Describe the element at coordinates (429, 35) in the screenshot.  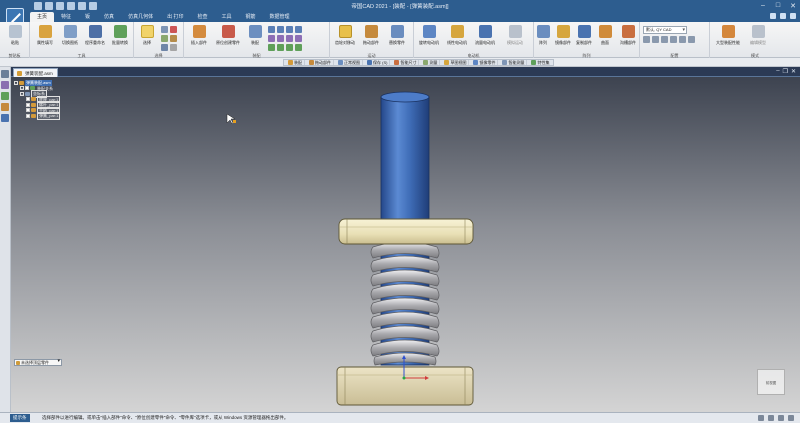
I see `rotary-motor-button: 旋转电动机` at that location.